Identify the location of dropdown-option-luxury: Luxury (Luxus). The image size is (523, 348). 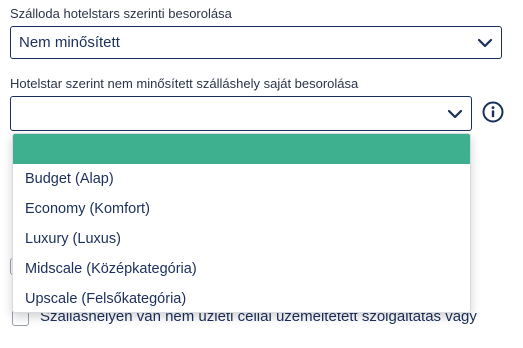
(241, 239).